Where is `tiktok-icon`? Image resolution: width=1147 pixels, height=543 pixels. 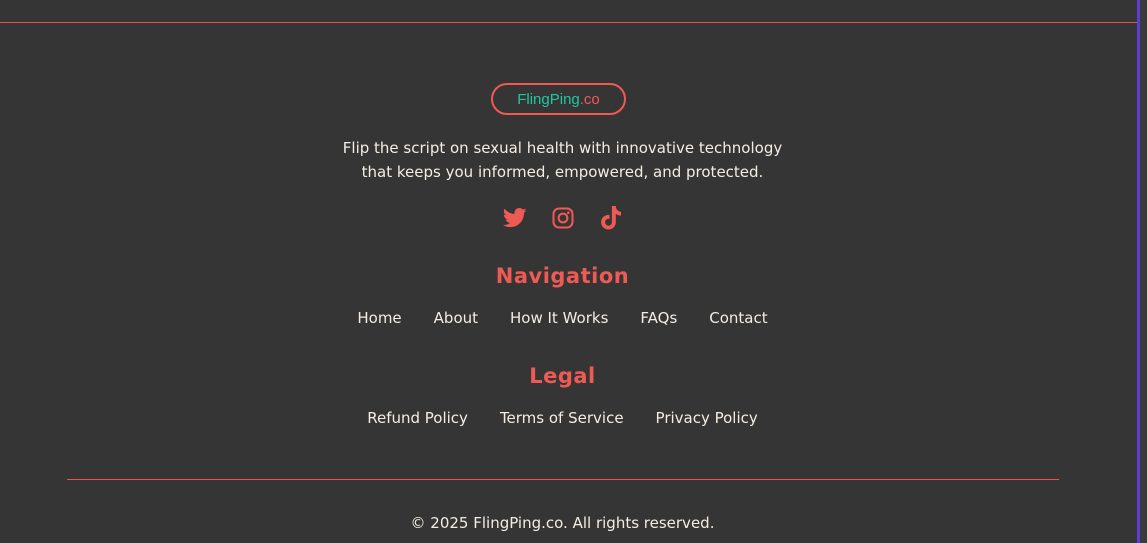
tiktok-icon is located at coordinates (611, 218).